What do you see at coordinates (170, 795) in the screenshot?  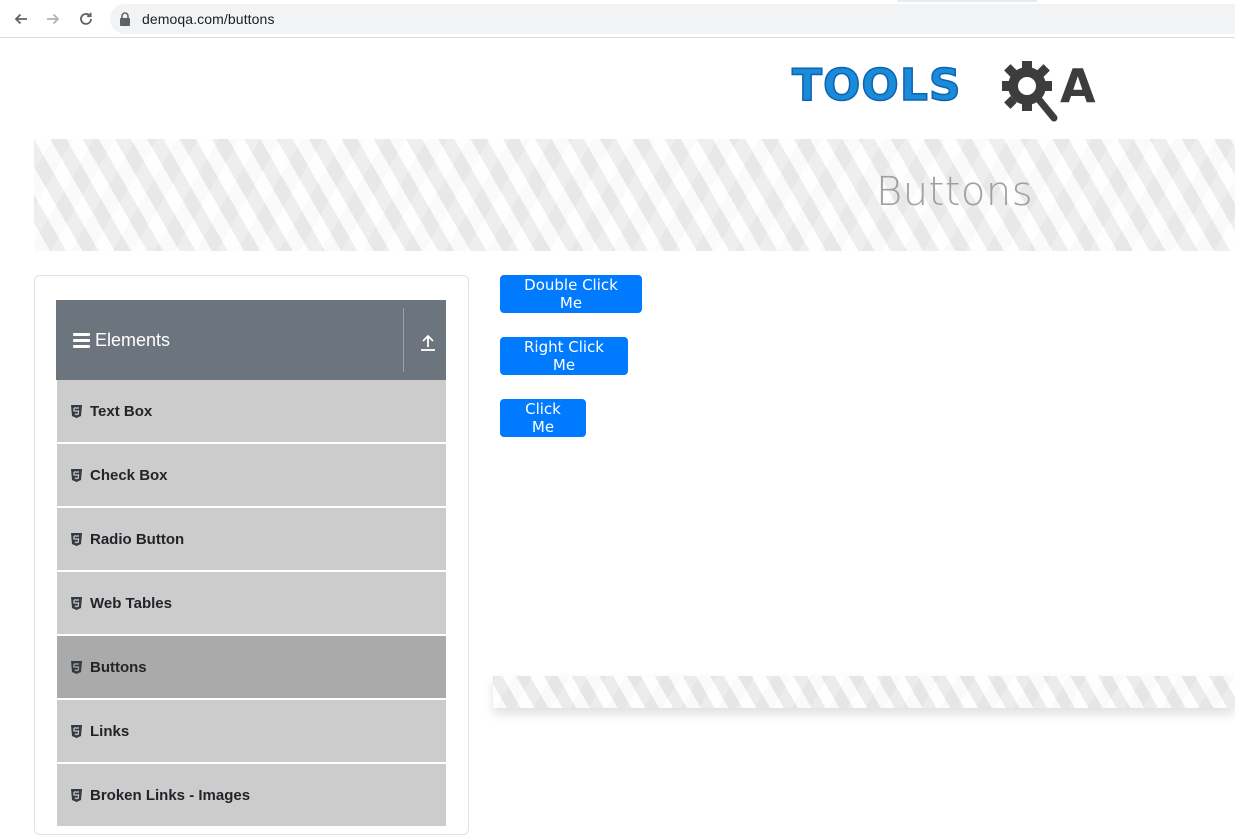 I see `sidebar-item-label: Broken Links - Images` at bounding box center [170, 795].